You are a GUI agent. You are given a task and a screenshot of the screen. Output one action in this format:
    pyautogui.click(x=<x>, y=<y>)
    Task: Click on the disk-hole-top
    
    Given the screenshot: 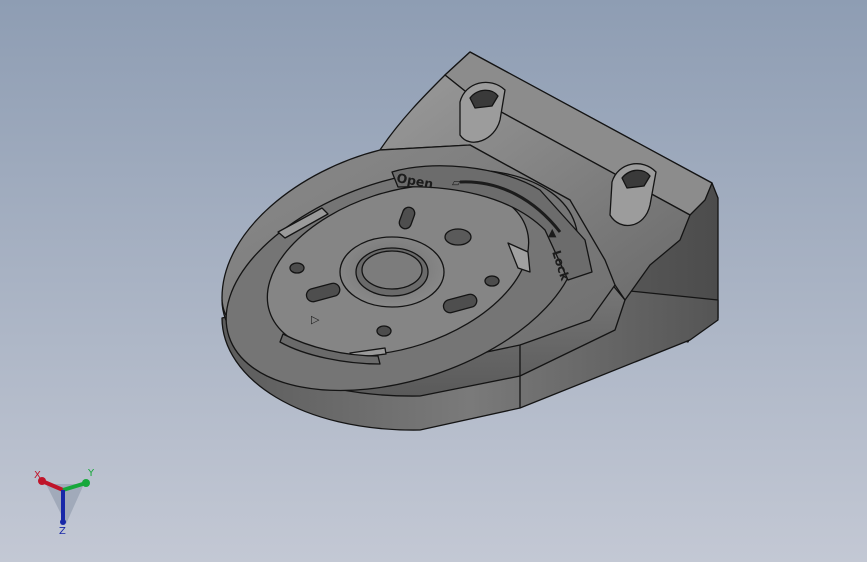 What is the action you would take?
    pyautogui.click(x=458, y=237)
    